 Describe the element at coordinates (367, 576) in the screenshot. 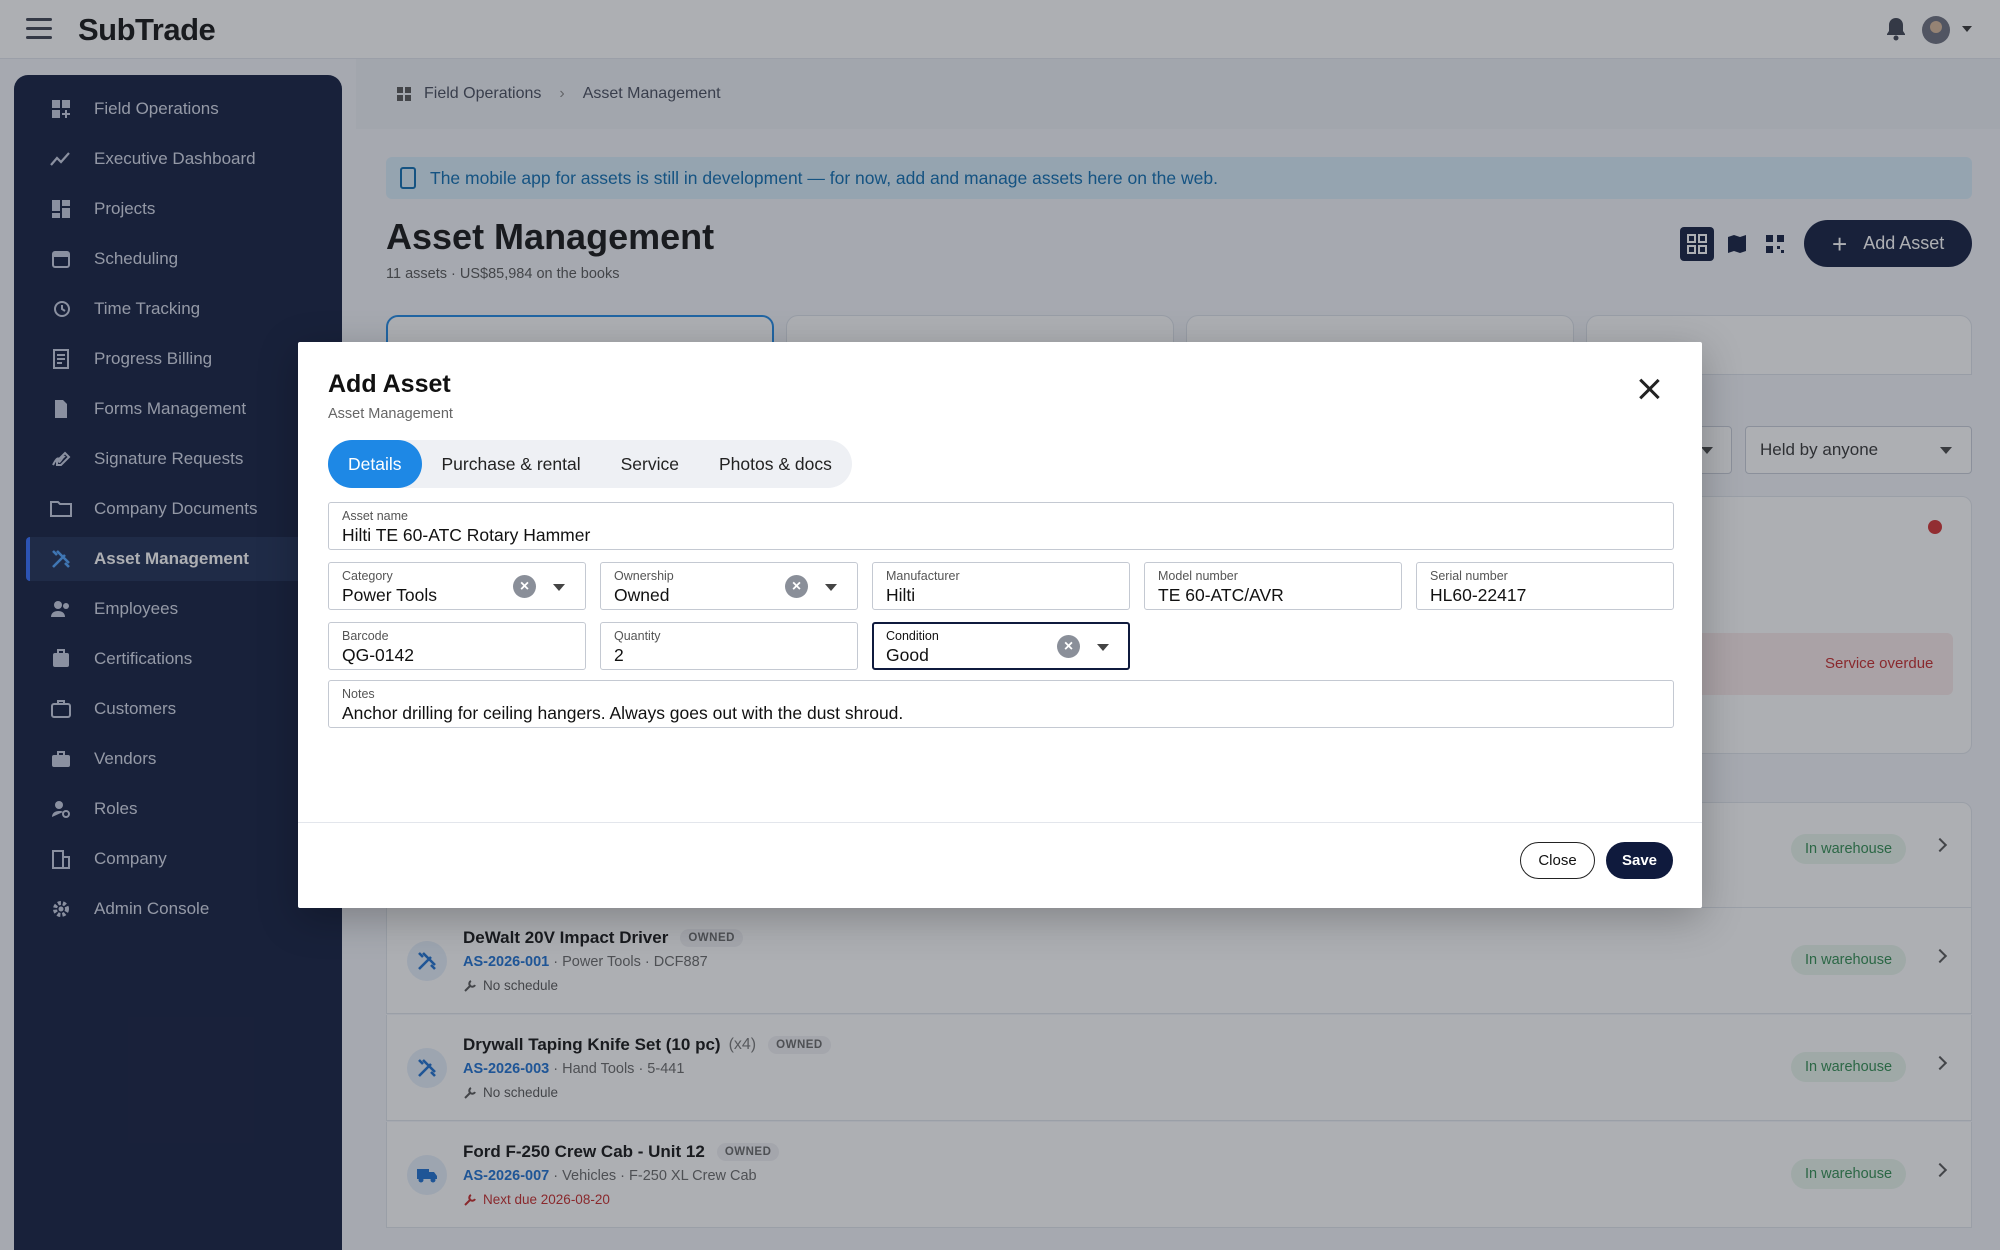

I see `category-label: Category` at that location.